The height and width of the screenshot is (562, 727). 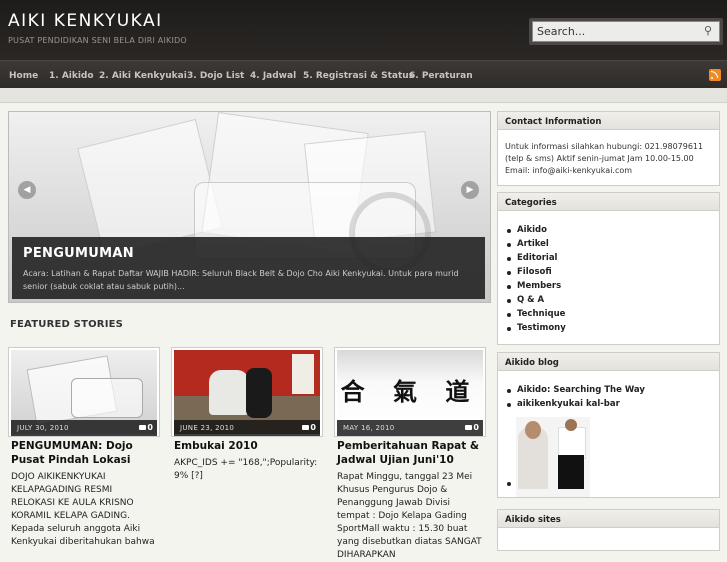 I want to click on slider-title: PENGUMUMAN, so click(x=78, y=253).